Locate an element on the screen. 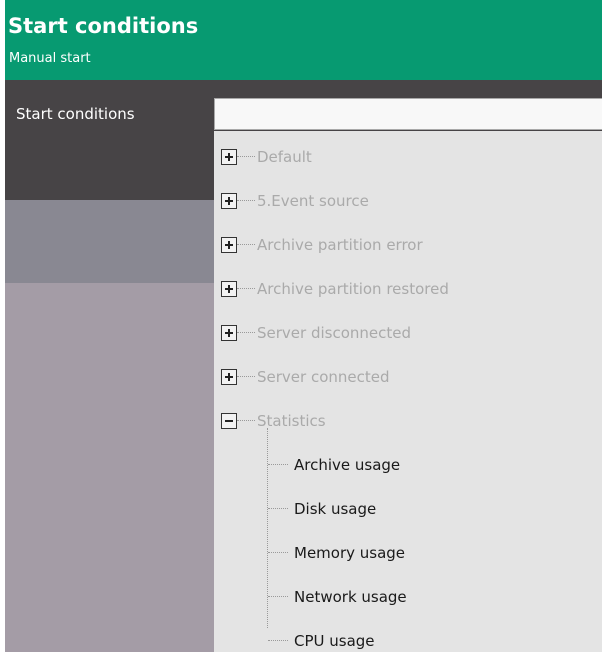 The width and height of the screenshot is (602, 652). tree-leaf-disk-usage: Disk usage is located at coordinates (408, 509).